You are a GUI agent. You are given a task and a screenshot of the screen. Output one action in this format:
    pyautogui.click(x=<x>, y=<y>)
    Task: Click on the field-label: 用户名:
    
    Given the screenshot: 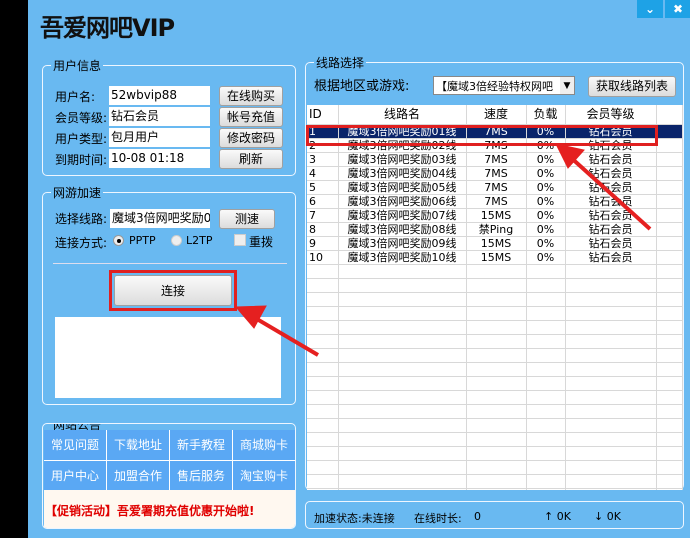 What is the action you would take?
    pyautogui.click(x=75, y=97)
    